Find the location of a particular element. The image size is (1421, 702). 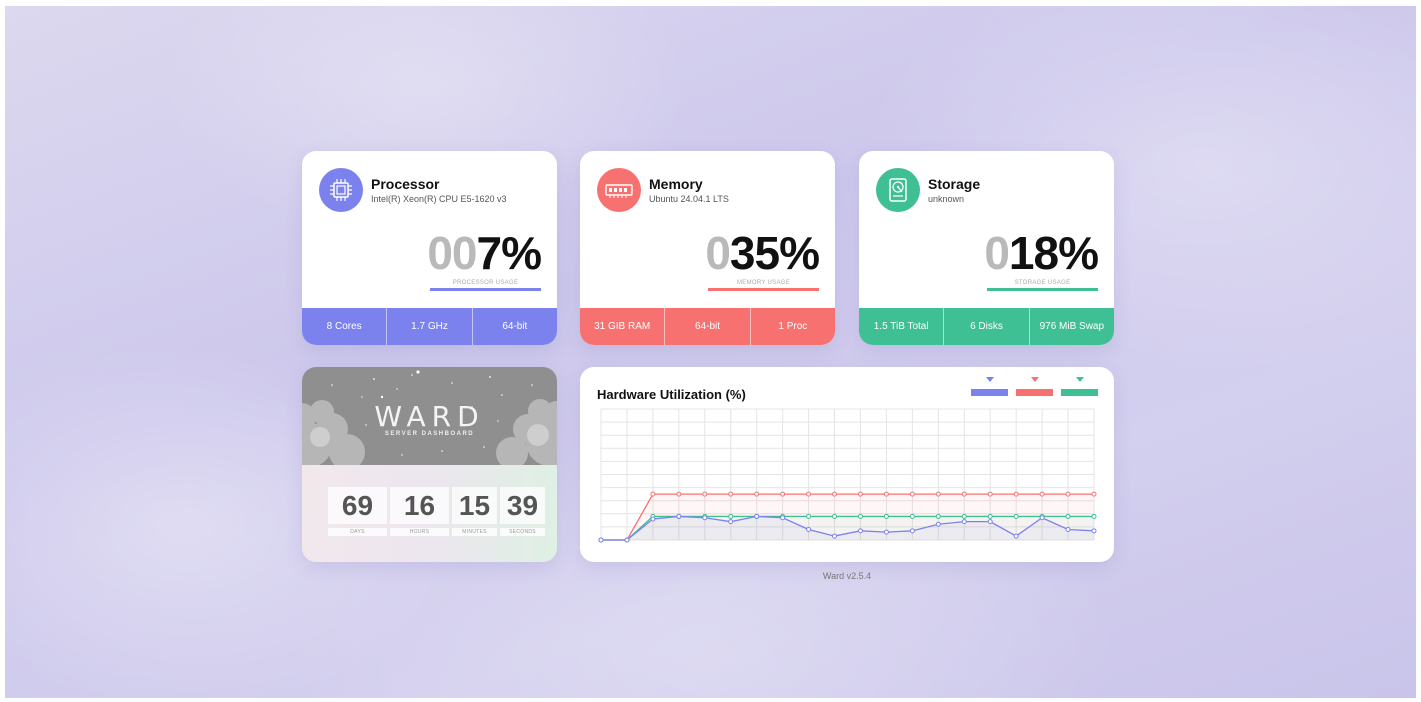

memory-procs: 1 Proc is located at coordinates (793, 326).